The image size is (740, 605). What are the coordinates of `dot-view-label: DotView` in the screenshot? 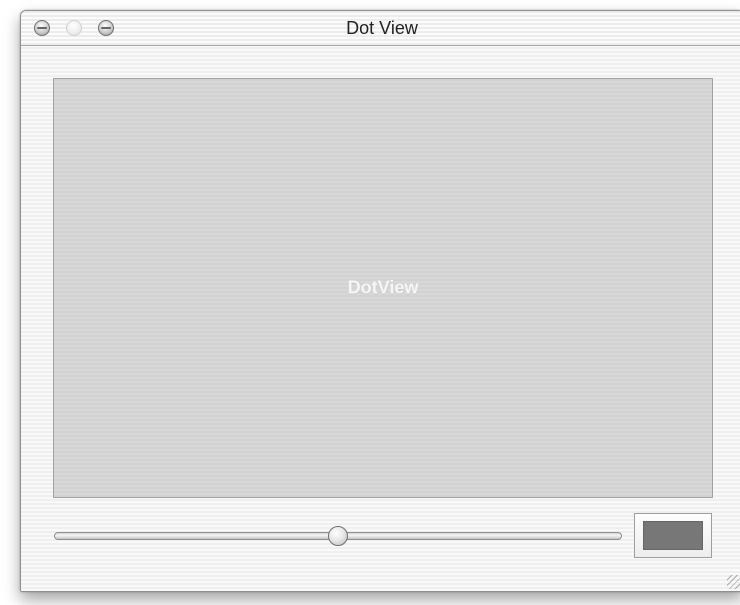 It's located at (383, 287).